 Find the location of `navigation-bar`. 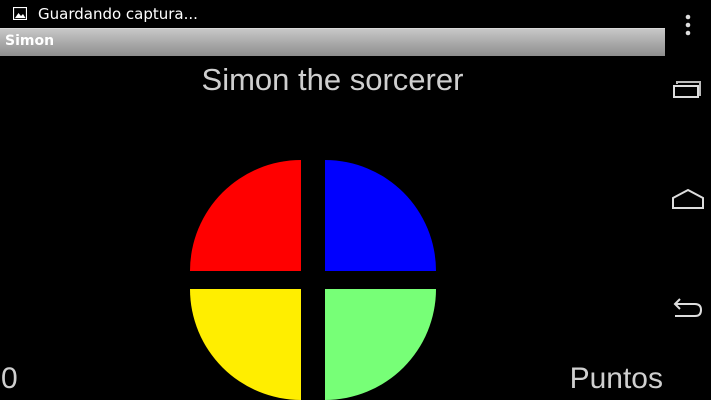

navigation-bar is located at coordinates (688, 200).